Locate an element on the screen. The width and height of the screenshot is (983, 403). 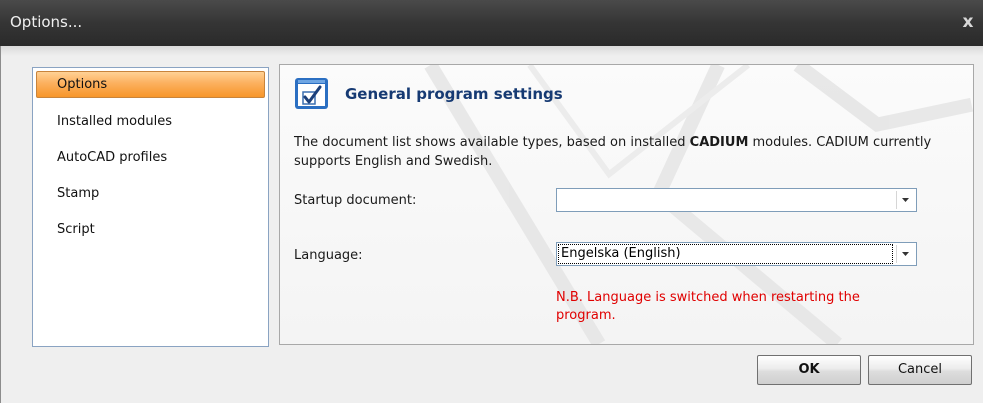
cancel-button: Cancel is located at coordinates (920, 370).